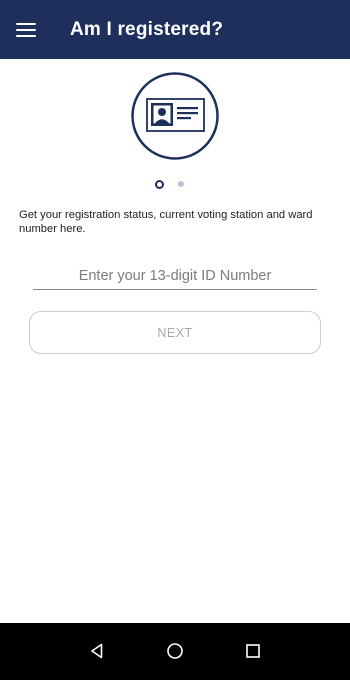 The width and height of the screenshot is (350, 680). I want to click on id-card-illustration, so click(175, 116).